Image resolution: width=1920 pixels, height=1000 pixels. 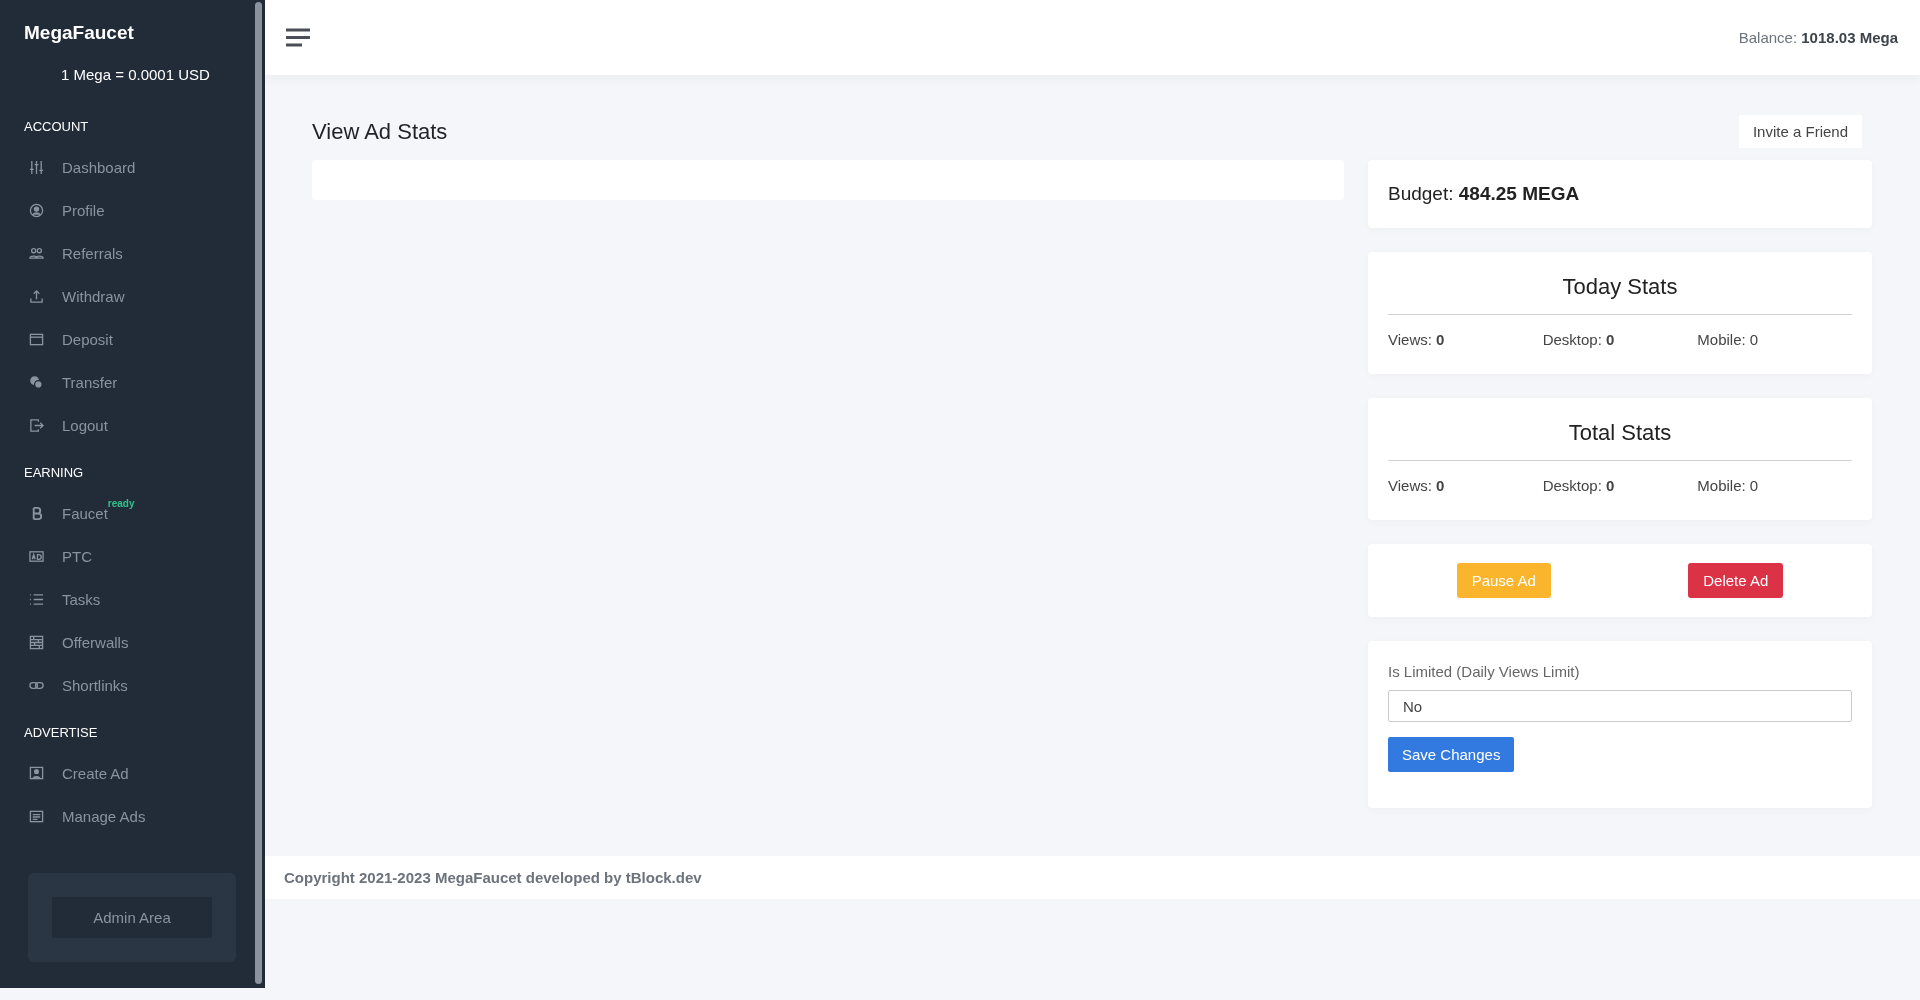 I want to click on sidebar-item: Profile, so click(x=64, y=210).